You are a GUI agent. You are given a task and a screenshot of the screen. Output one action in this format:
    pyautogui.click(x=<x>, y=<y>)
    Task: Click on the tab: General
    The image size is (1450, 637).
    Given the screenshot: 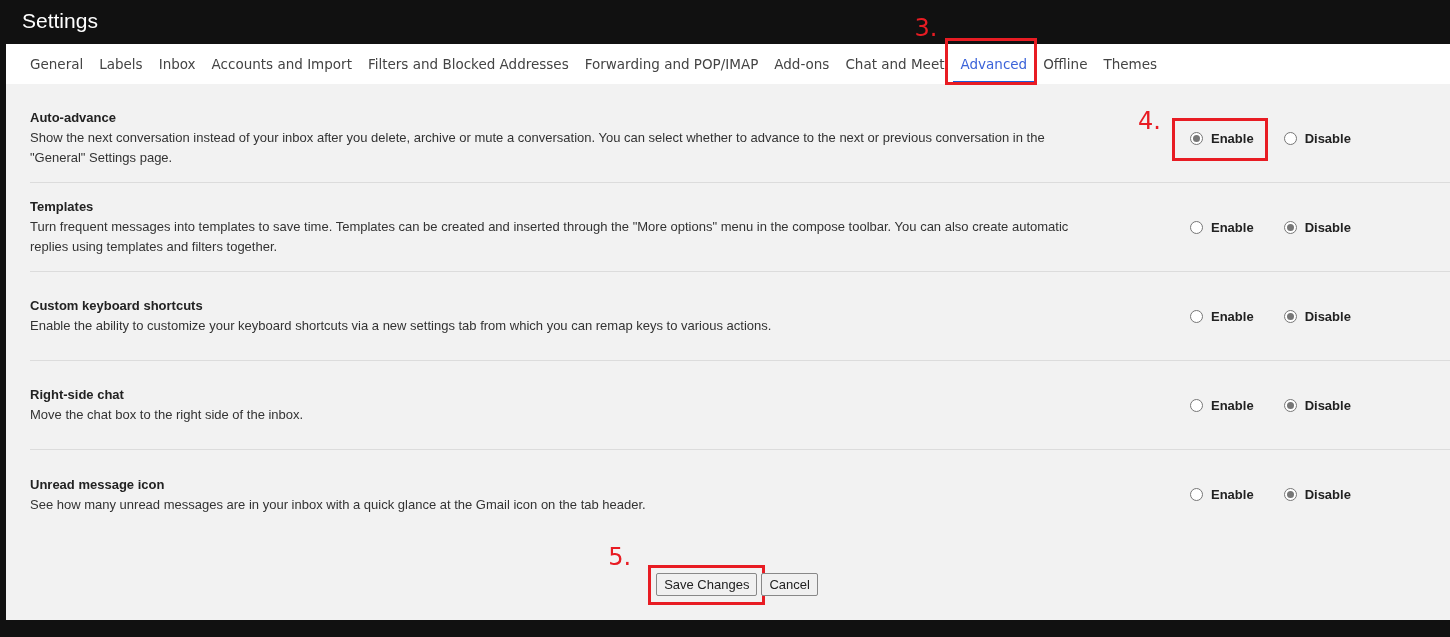 What is the action you would take?
    pyautogui.click(x=57, y=64)
    